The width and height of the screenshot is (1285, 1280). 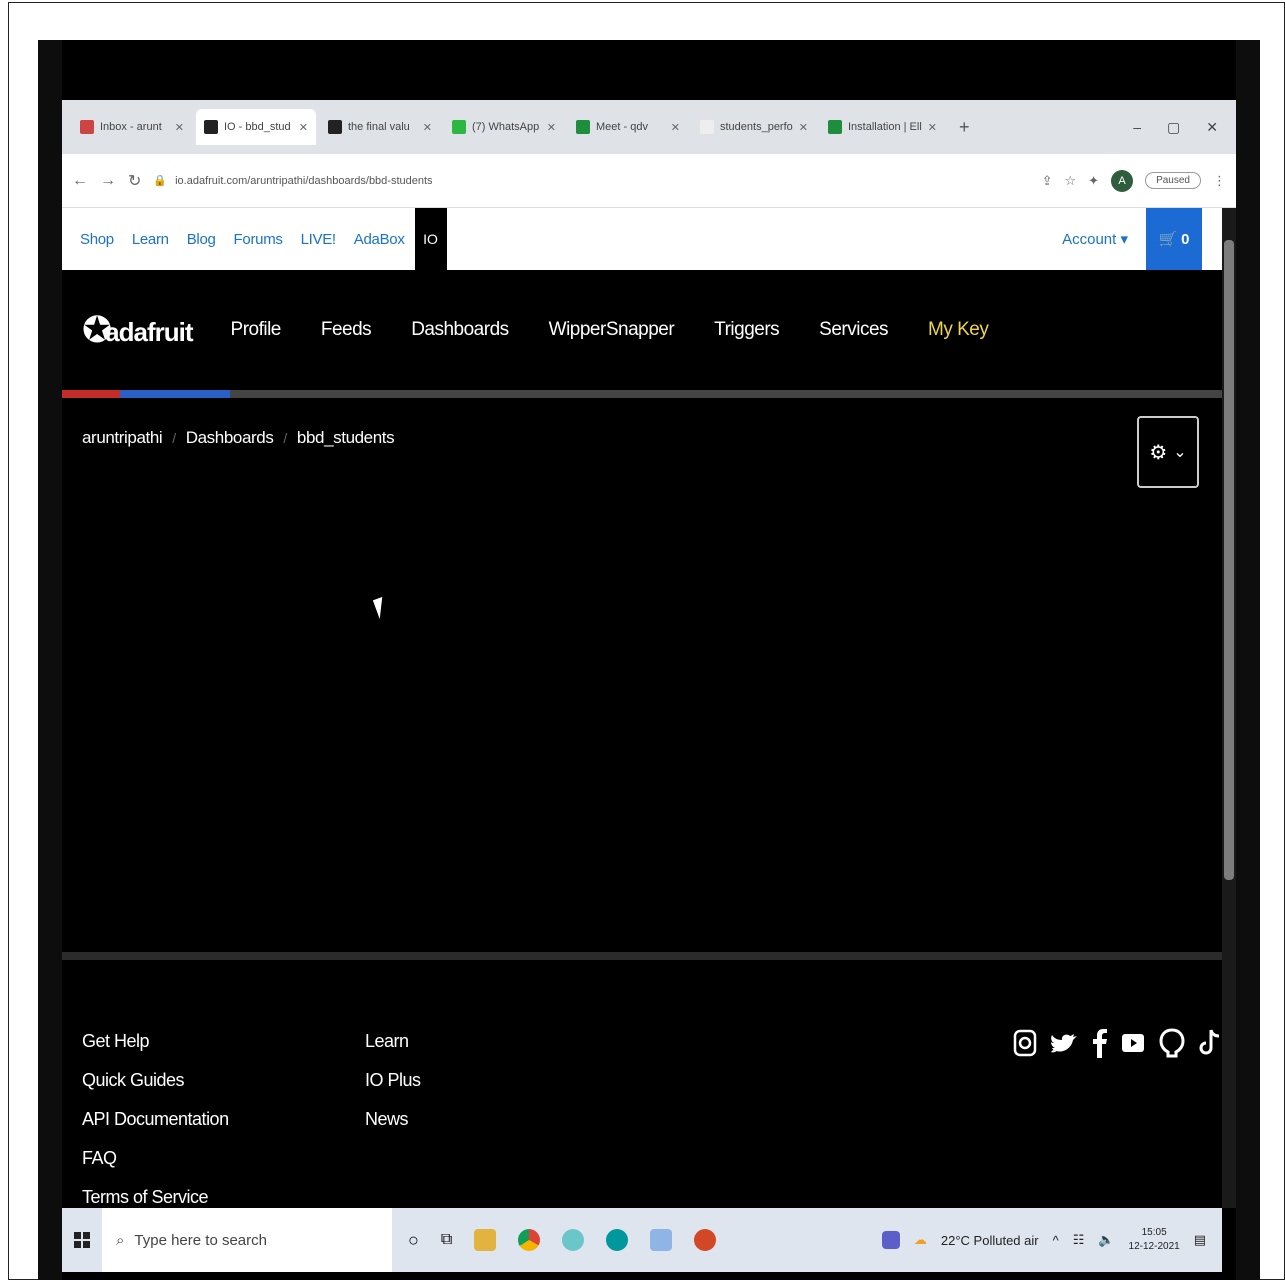 What do you see at coordinates (134, 181) in the screenshot?
I see `reload-icon: ↻` at bounding box center [134, 181].